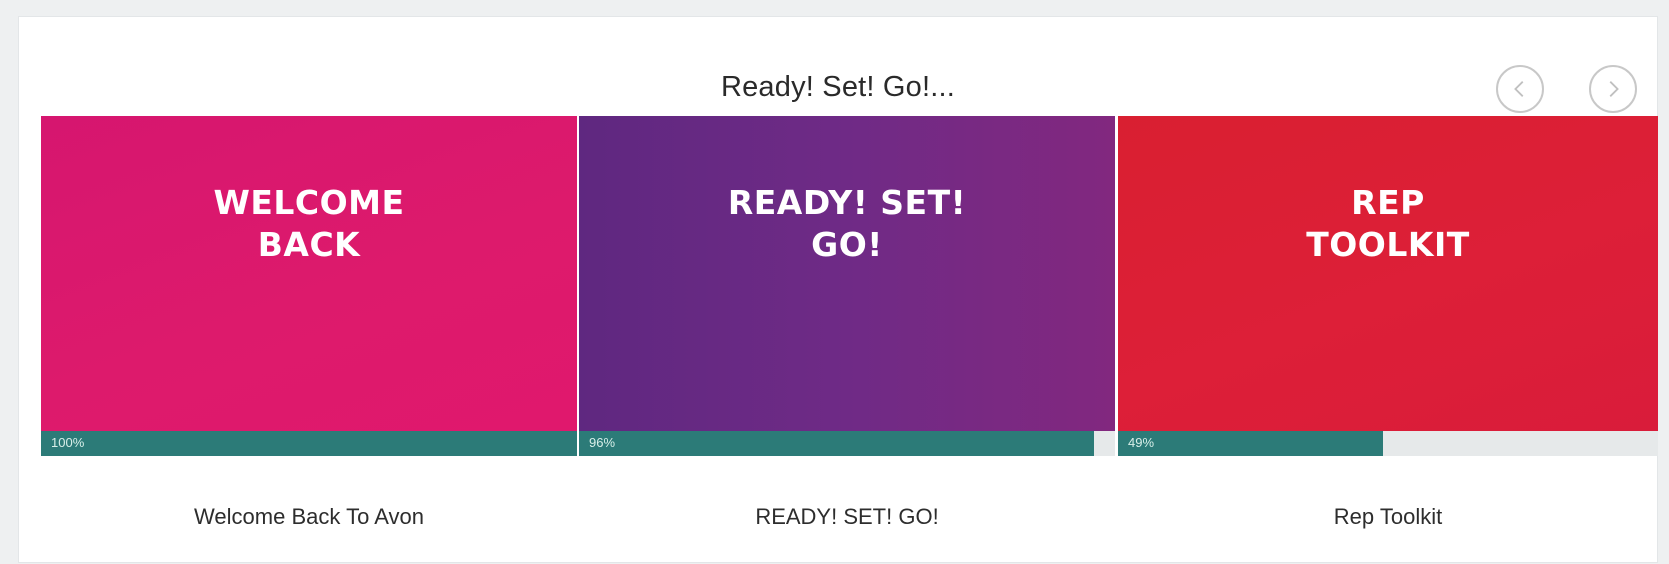  Describe the element at coordinates (1141, 442) in the screenshot. I see `progress-percent: 49%` at that location.